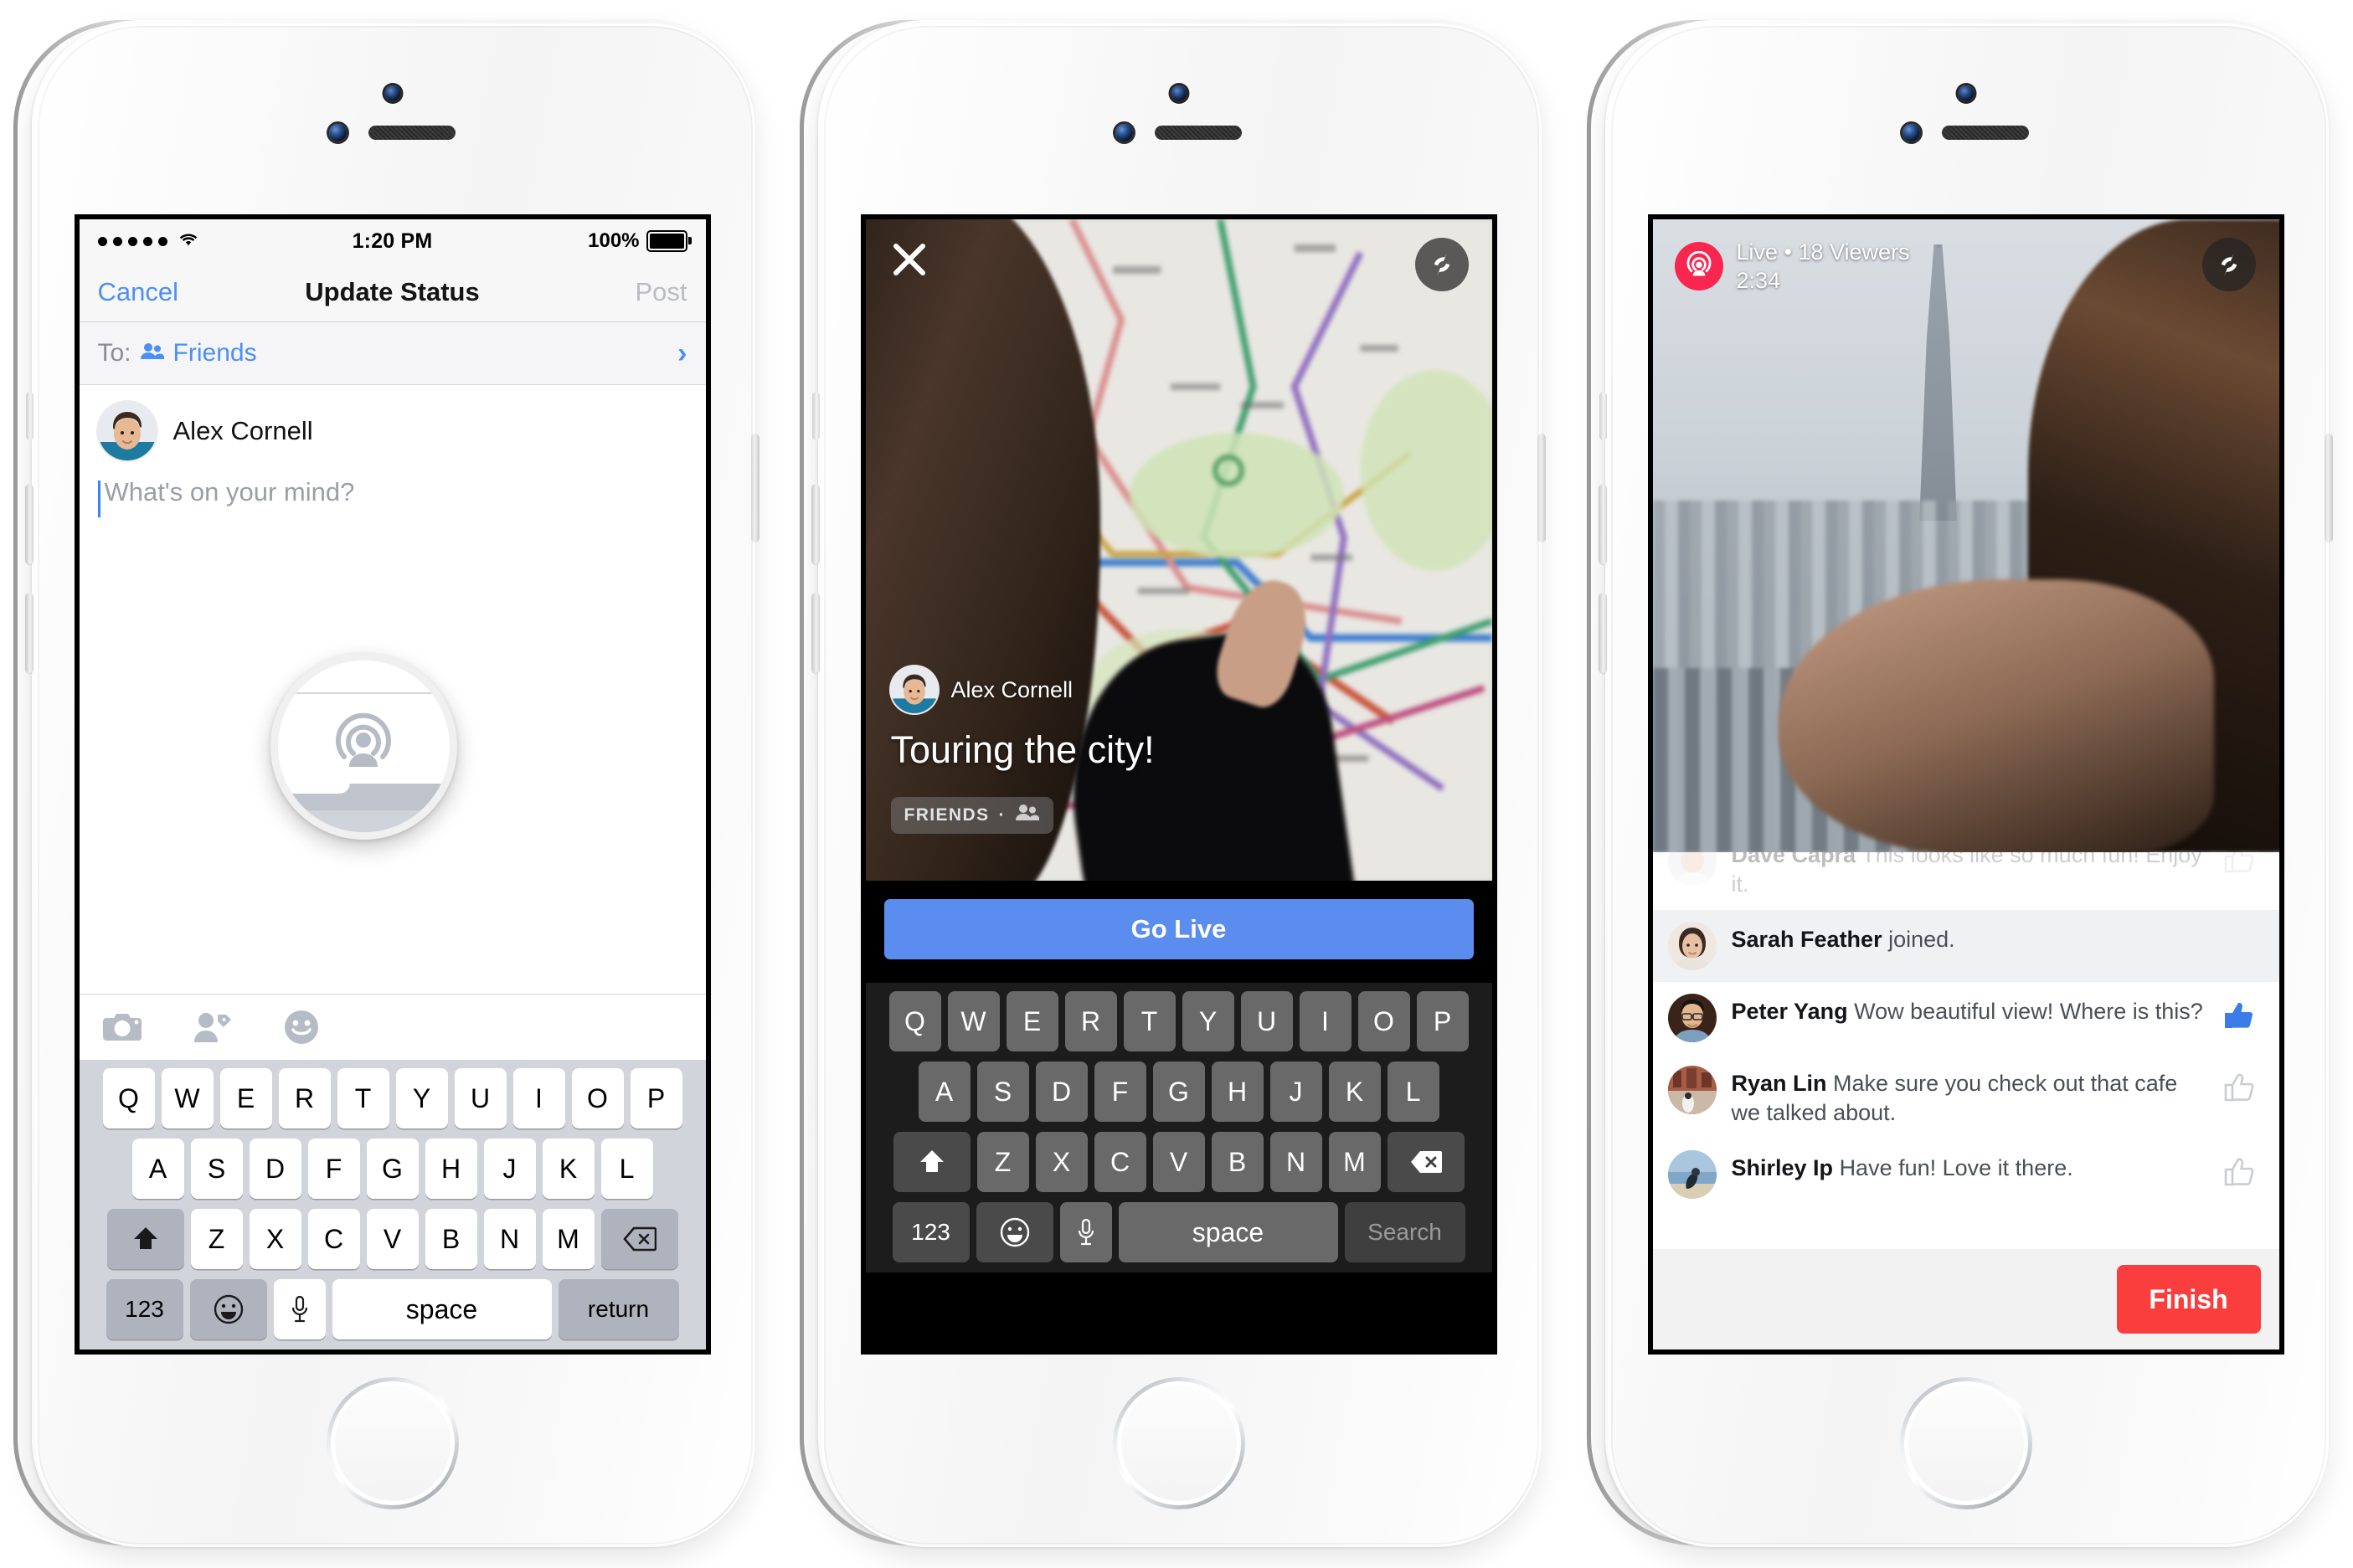  Describe the element at coordinates (275, 1239) in the screenshot. I see `key: X` at that location.